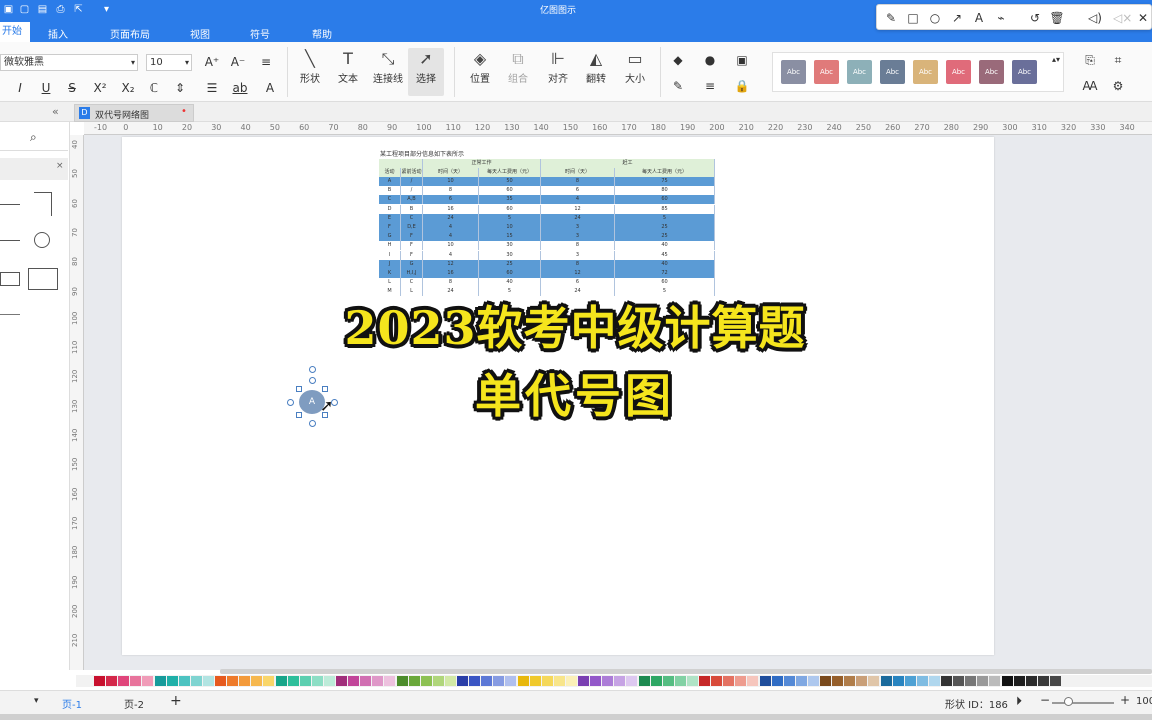 The height and width of the screenshot is (720, 1152). What do you see at coordinates (913, 18) in the screenshot?
I see `rectangle-icon: □` at bounding box center [913, 18].